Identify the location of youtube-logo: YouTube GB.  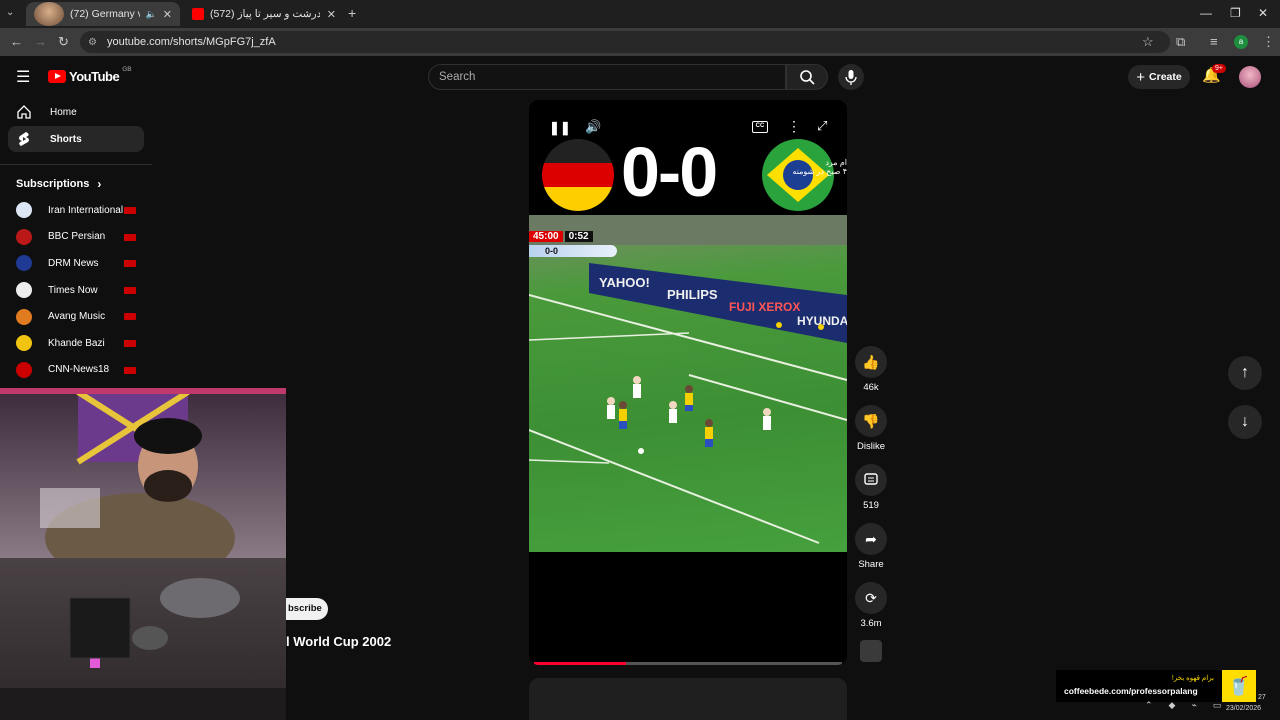
(90, 75).